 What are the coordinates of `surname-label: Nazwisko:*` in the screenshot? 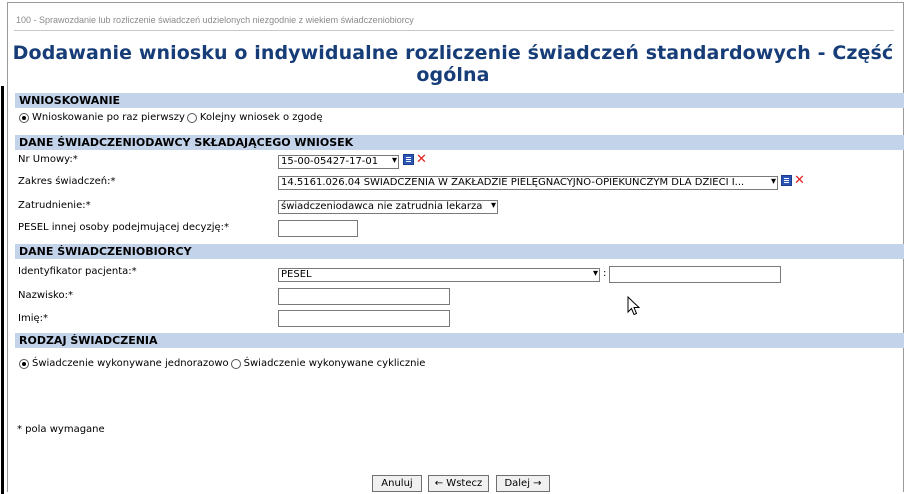 It's located at (45, 295).